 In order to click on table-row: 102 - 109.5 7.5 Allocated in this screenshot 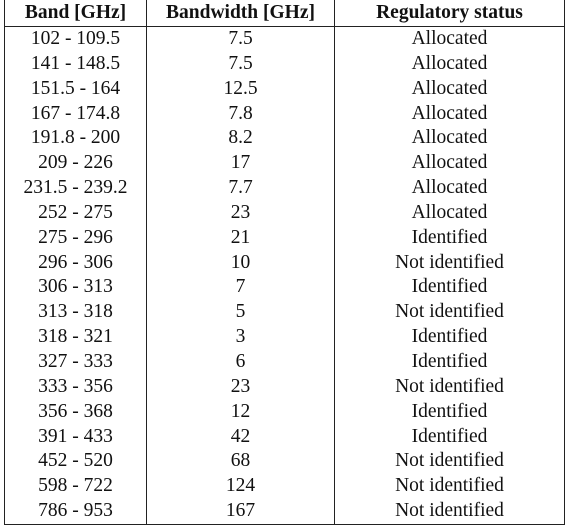, I will do `click(285, 39)`.